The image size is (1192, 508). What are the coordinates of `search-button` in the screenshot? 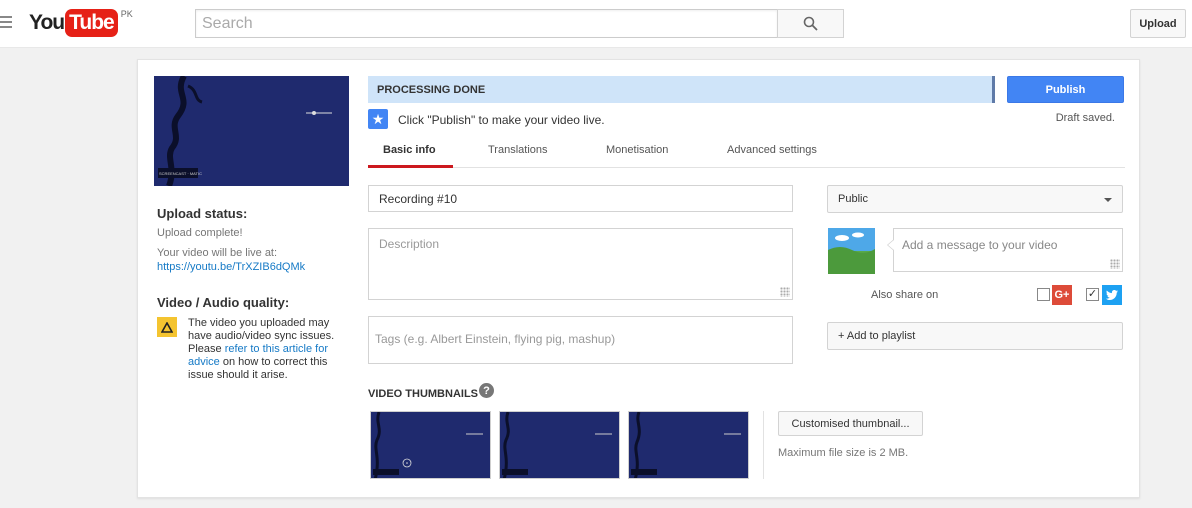 It's located at (810, 23).